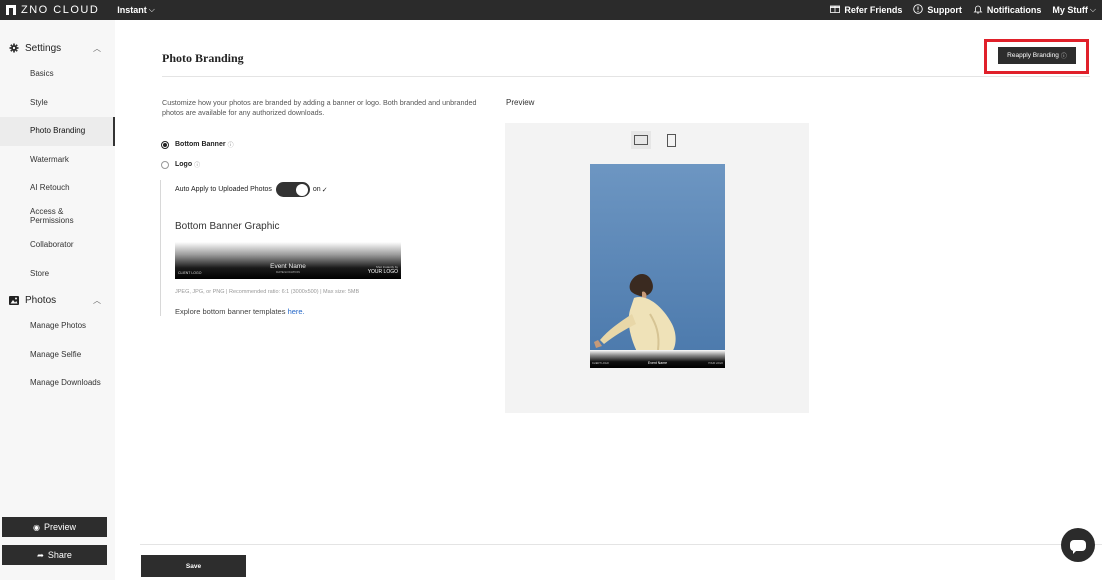 The width and height of the screenshot is (1102, 580). I want to click on photos-group-header: Photos ︿, so click(57, 300).